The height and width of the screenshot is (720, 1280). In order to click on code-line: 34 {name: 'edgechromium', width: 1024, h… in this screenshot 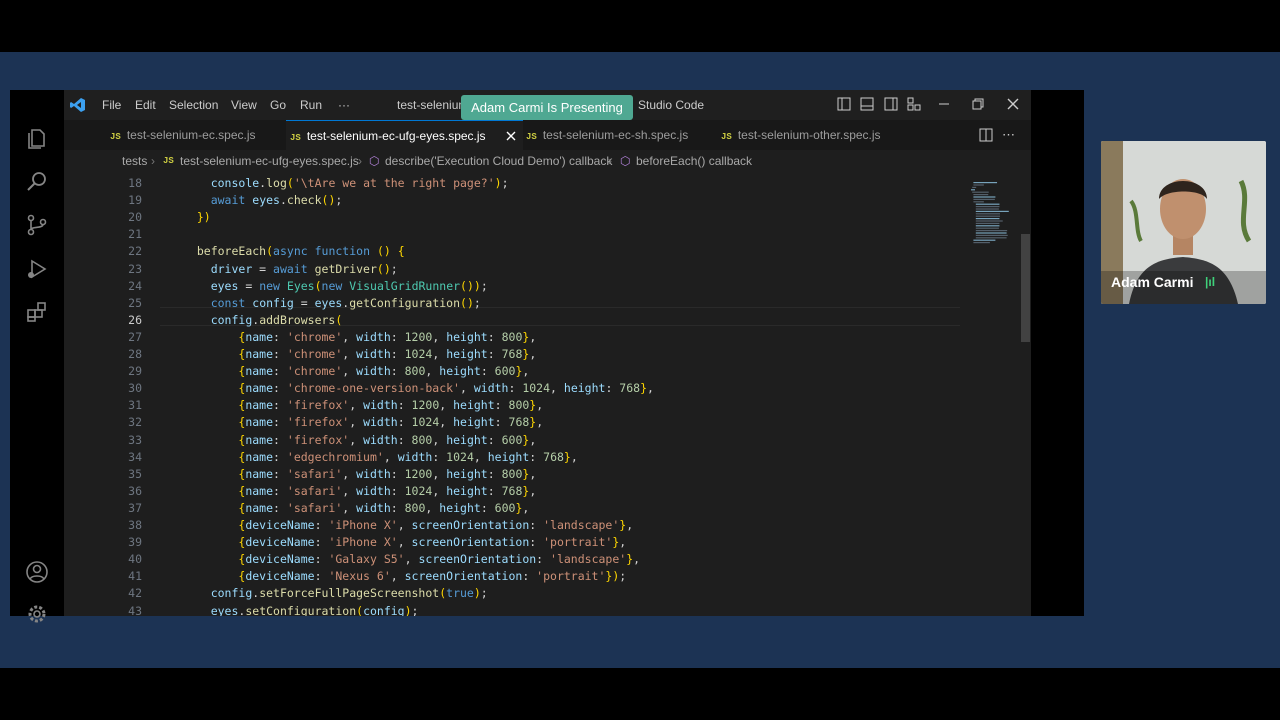, I will do `click(514, 457)`.